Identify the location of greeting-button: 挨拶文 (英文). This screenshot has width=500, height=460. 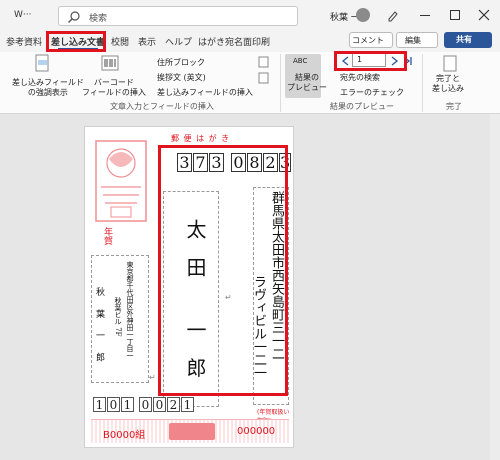
(181, 77).